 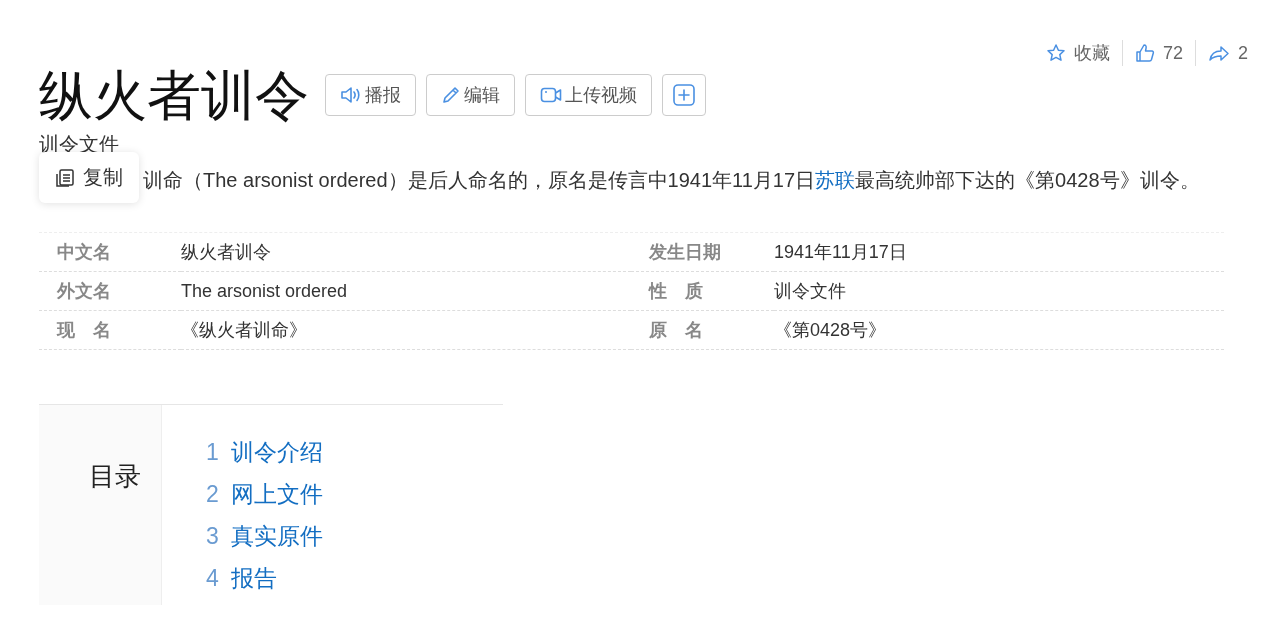 What do you see at coordinates (226, 252) in the screenshot?
I see `field-value: 纵火者训令` at bounding box center [226, 252].